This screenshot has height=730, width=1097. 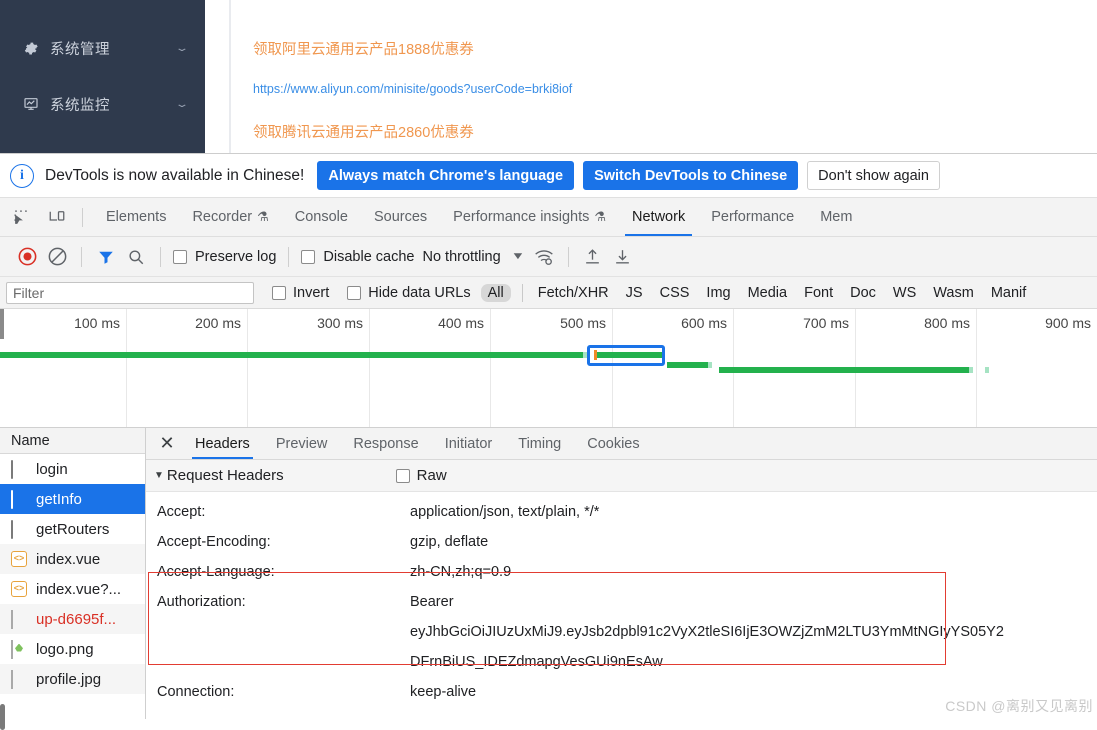 What do you see at coordinates (536, 662) in the screenshot?
I see `auth-token-line-2: DFrnBiUS_IDEZdmapgVesGUi9nEsAw` at bounding box center [536, 662].